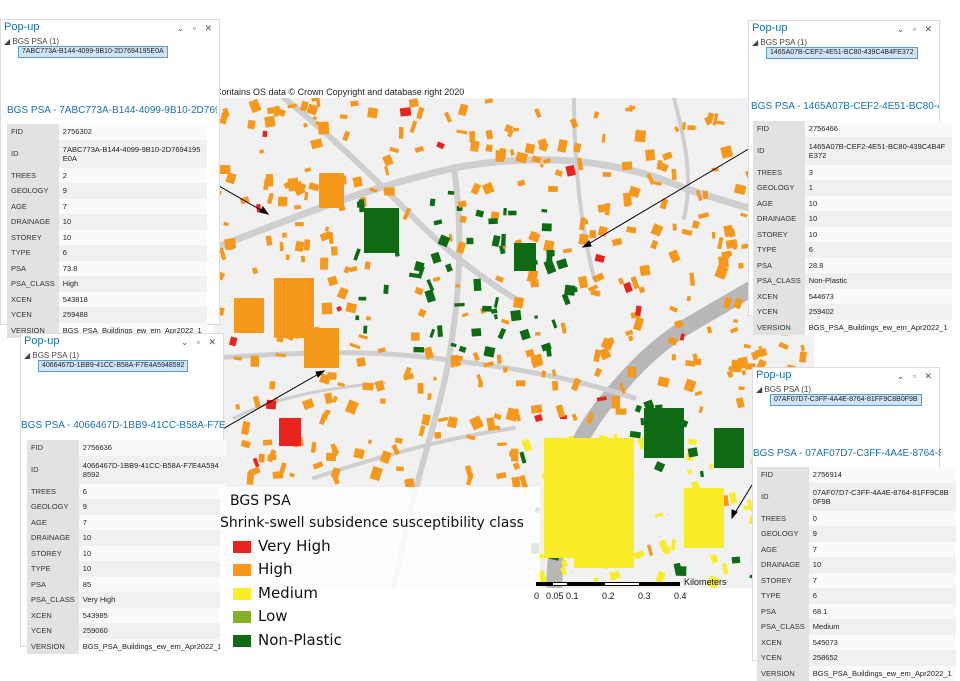 Image resolution: width=960 pixels, height=681 pixels. What do you see at coordinates (842, 53) in the screenshot?
I see `popup-feature-item: 1465A07B-CEF2-4E51-BC80-439C4B4FE372` at bounding box center [842, 53].